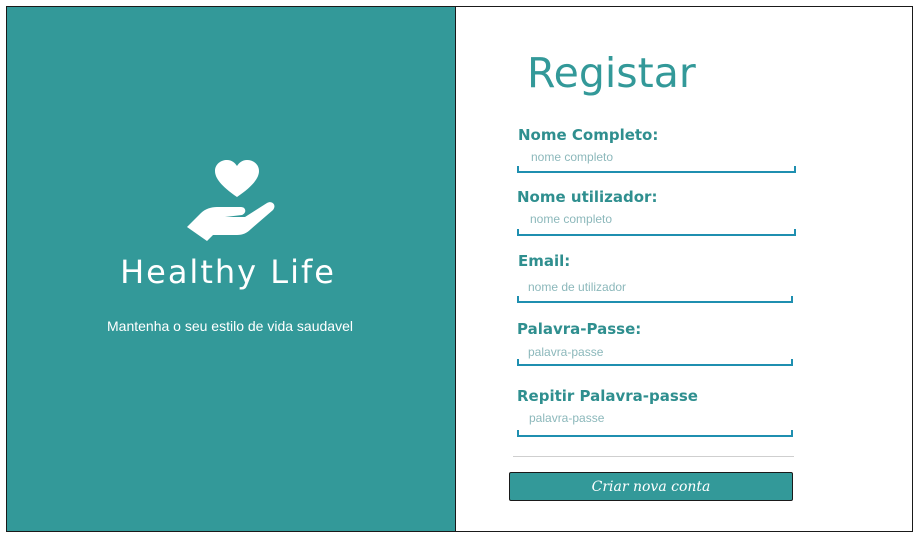 The height and width of the screenshot is (537, 920). I want to click on heart-in-hand-icon, so click(231, 200).